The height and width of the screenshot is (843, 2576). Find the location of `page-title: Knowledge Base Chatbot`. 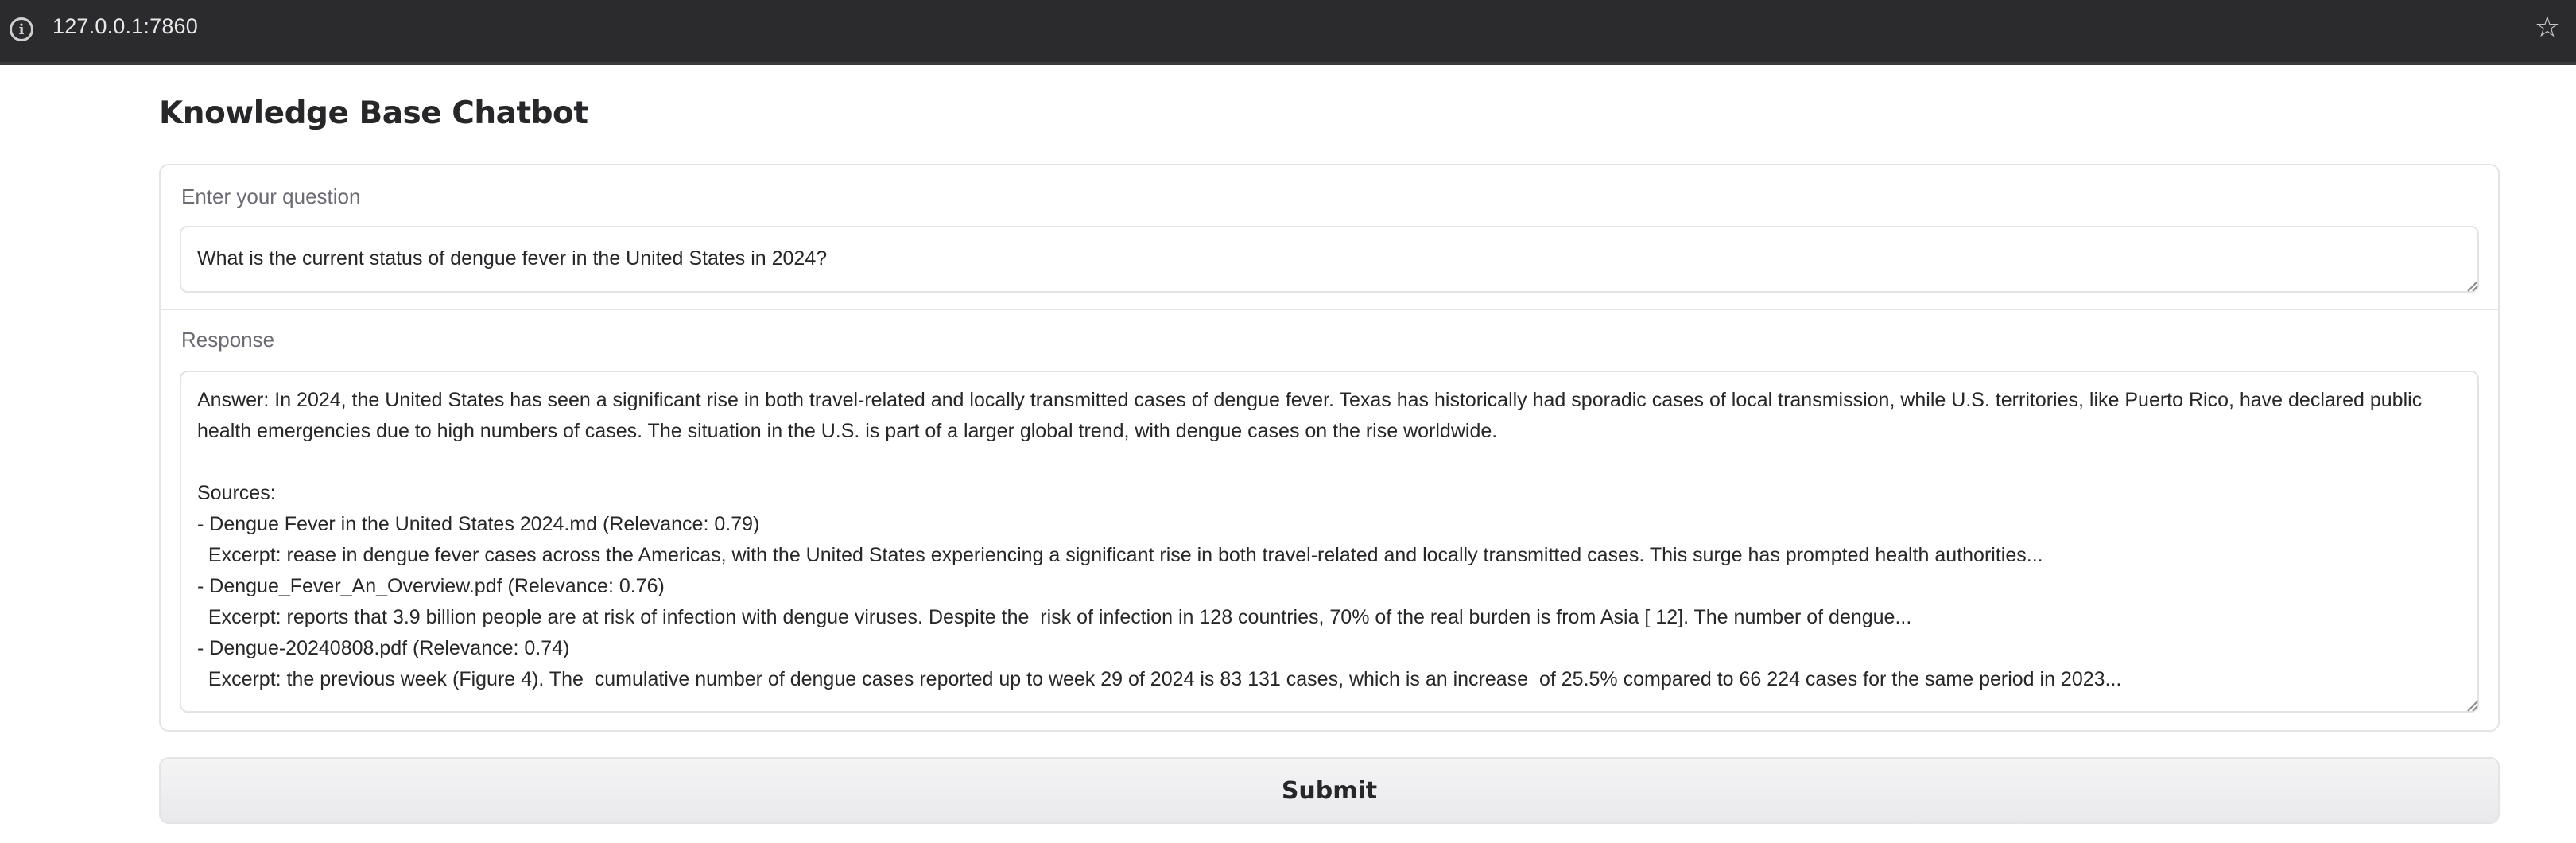

page-title: Knowledge Base Chatbot is located at coordinates (374, 113).